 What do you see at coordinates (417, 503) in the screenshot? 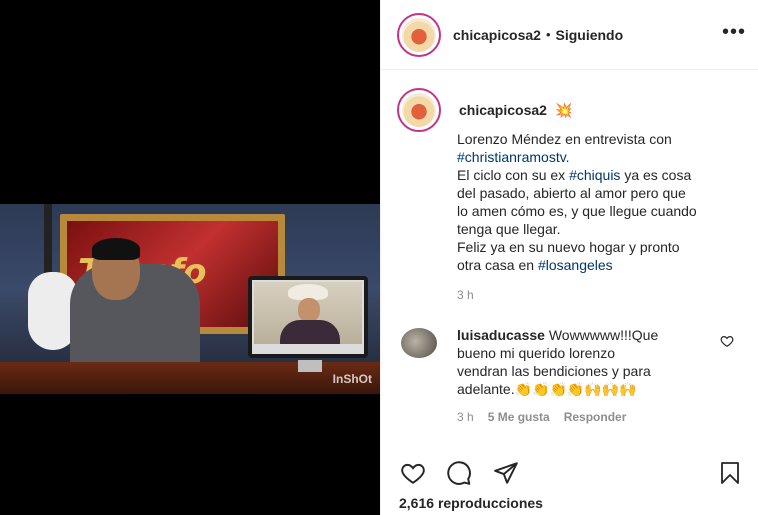
I see `views-number: 2,616` at bounding box center [417, 503].